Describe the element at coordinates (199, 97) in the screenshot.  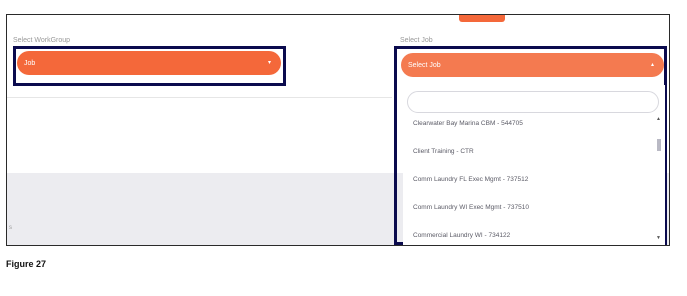
I see `divider` at that location.